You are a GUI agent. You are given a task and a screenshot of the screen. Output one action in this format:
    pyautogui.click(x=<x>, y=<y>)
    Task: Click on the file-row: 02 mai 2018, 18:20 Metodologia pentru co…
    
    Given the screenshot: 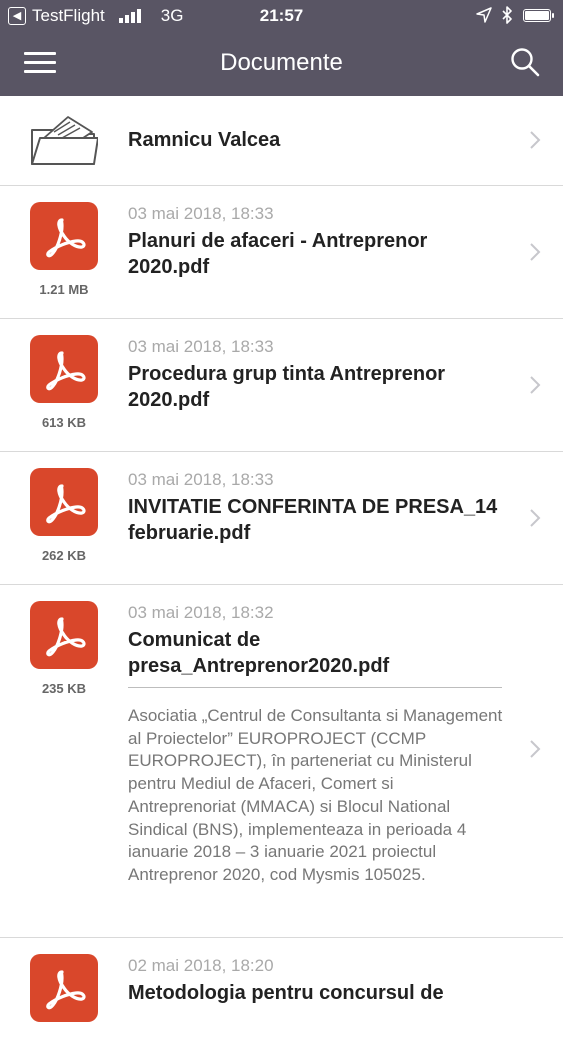 What is the action you would take?
    pyautogui.click(x=281, y=988)
    